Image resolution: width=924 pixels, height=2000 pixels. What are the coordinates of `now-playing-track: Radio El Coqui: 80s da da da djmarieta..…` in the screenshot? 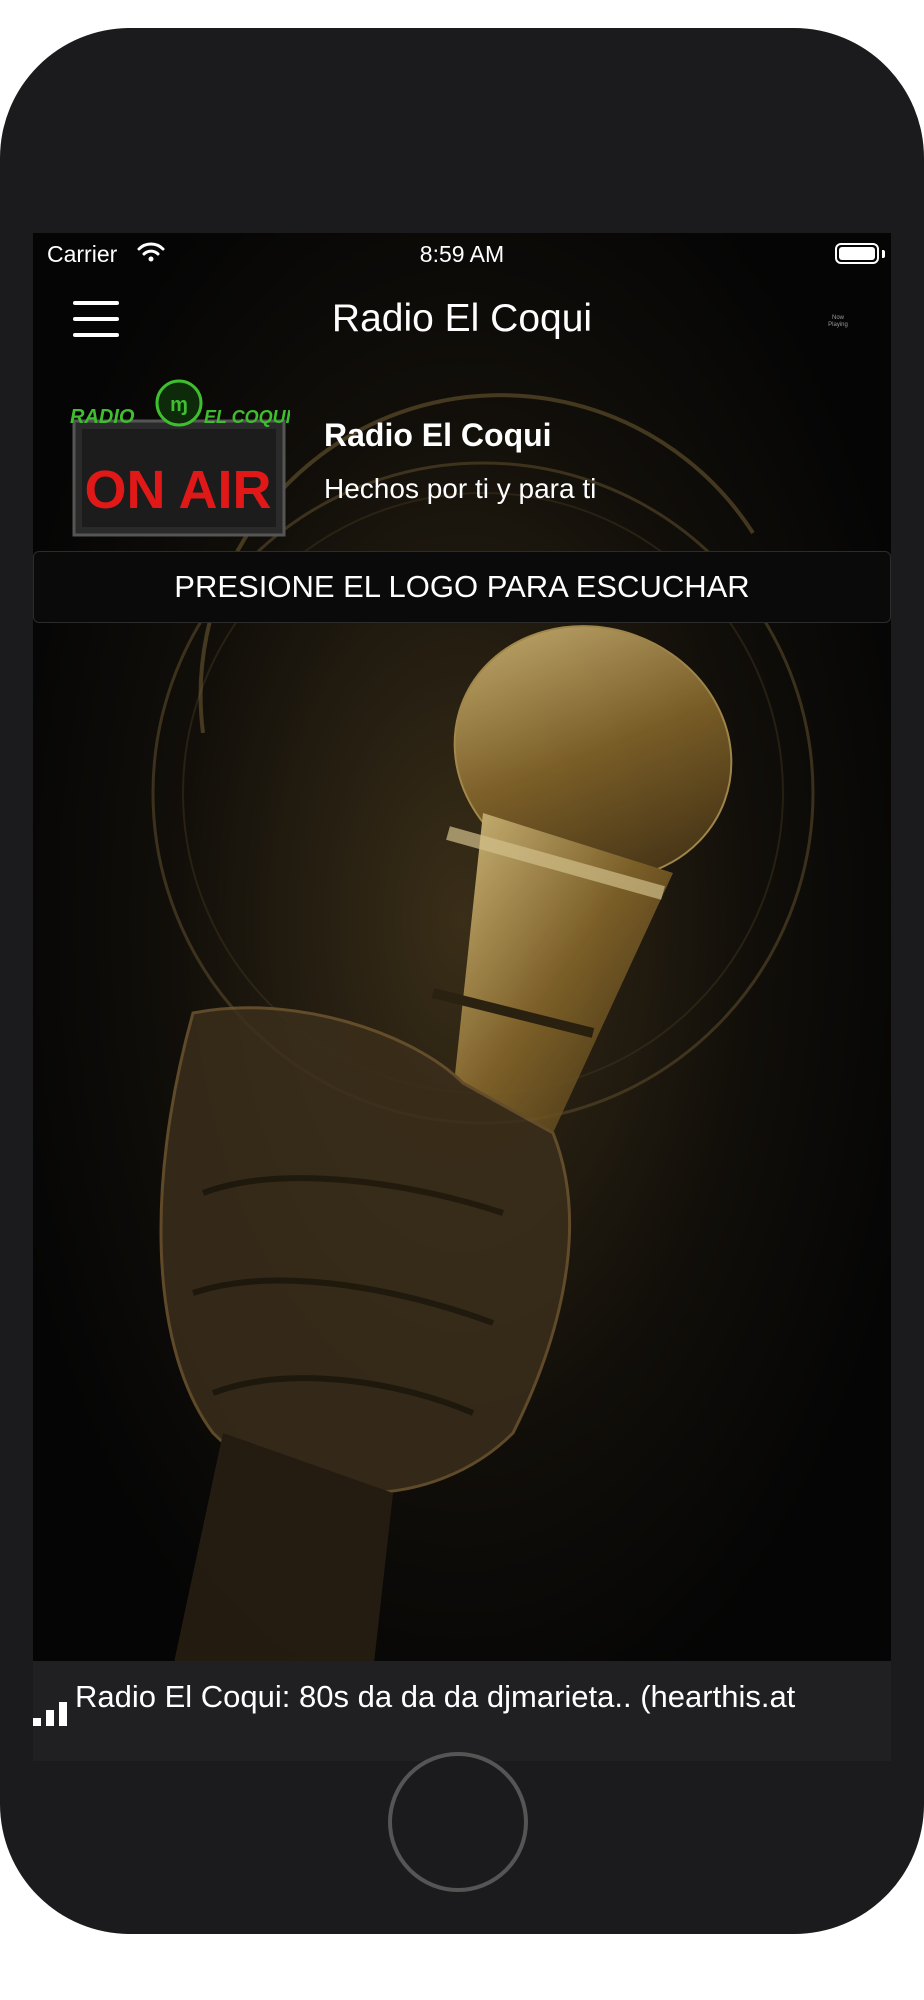 It's located at (435, 1696).